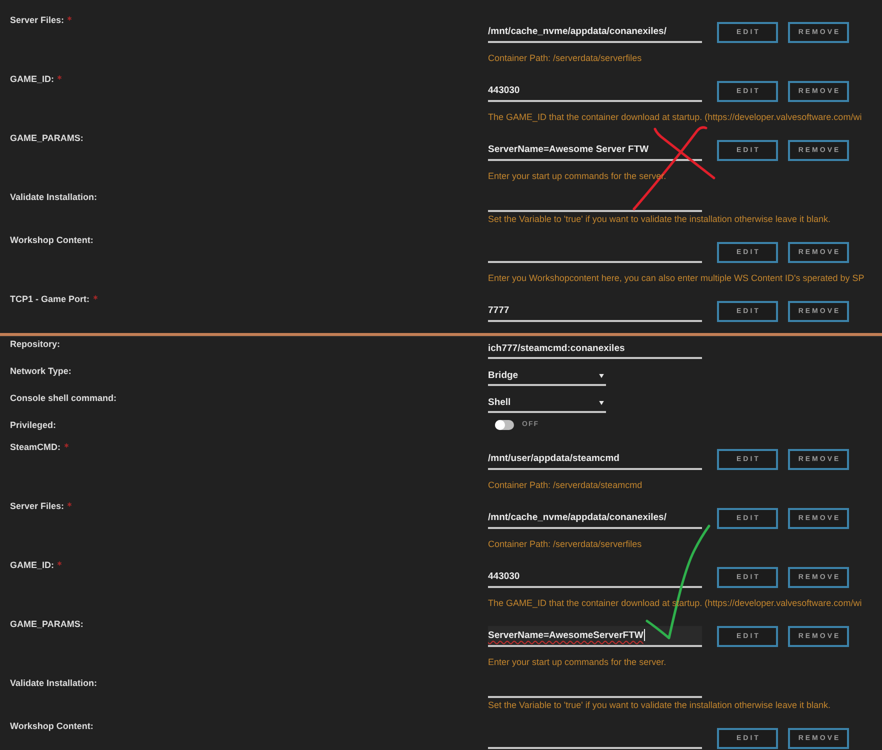 Image resolution: width=882 pixels, height=750 pixels. What do you see at coordinates (547, 376) in the screenshot?
I see `dropdown-select: Bridge` at bounding box center [547, 376].